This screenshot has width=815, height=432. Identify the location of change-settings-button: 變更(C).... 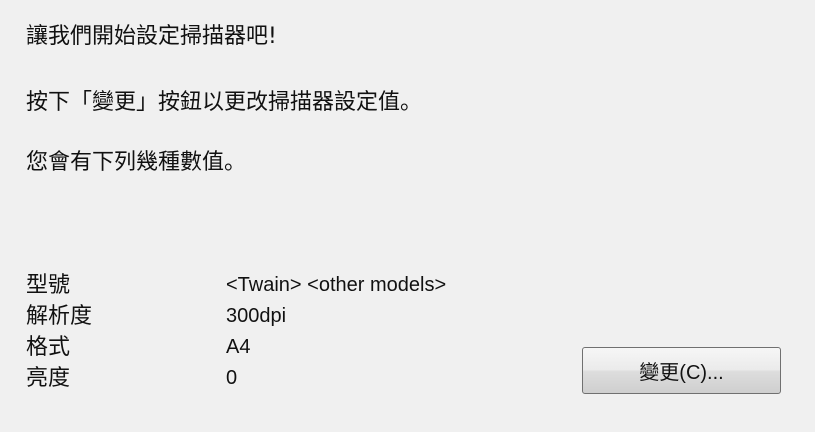
(681, 370).